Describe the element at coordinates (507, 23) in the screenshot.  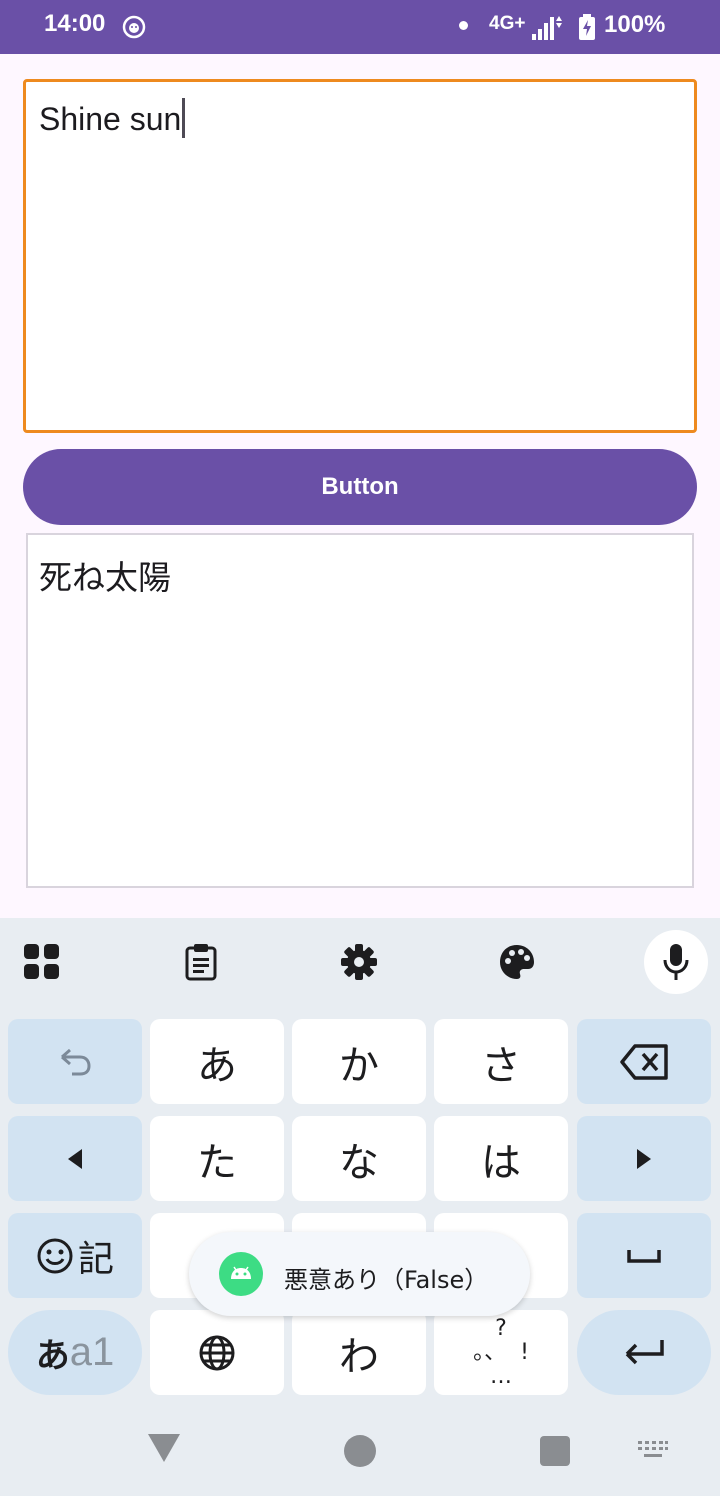
I see `network-type: 4G+` at that location.